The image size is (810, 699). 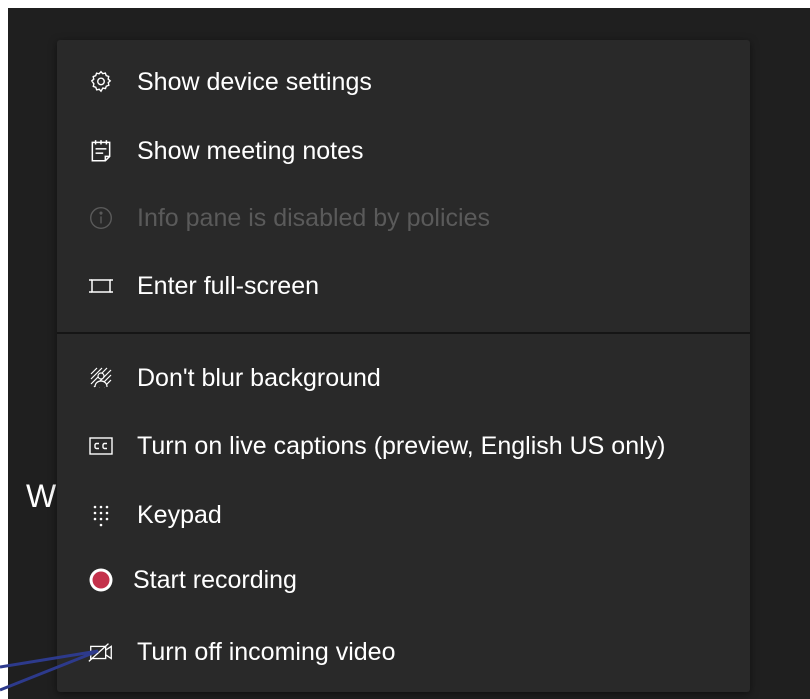 What do you see at coordinates (101, 446) in the screenshot?
I see `closed-captions-icon` at bounding box center [101, 446].